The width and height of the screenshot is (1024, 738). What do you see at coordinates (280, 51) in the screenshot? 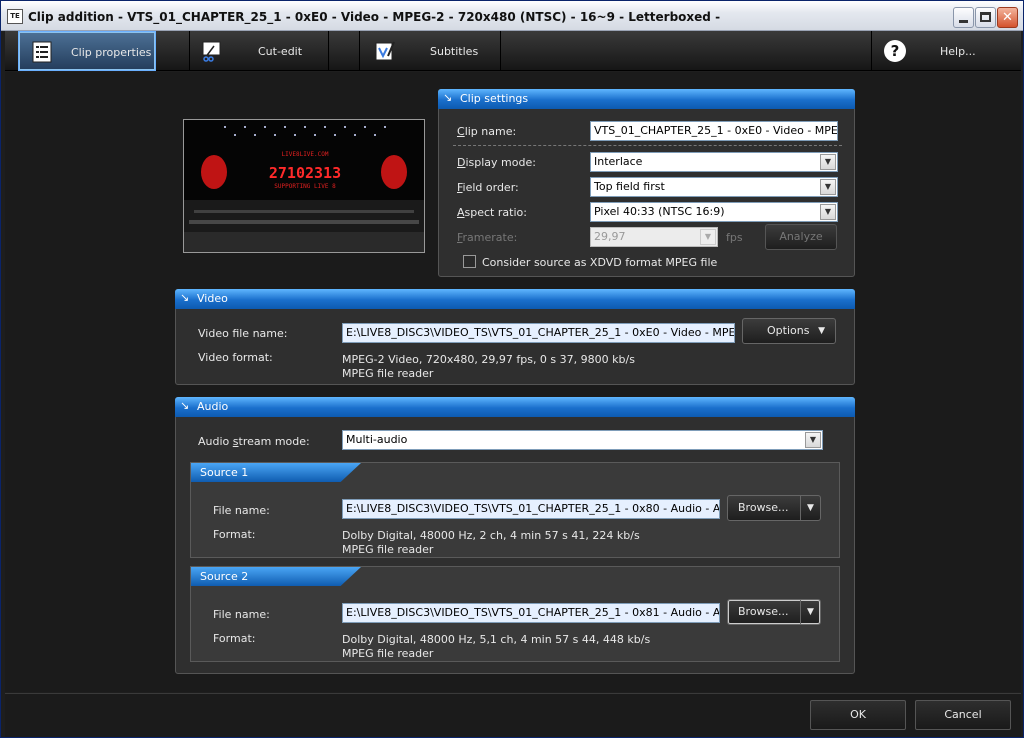
I see `tab-label: Cut-edit` at bounding box center [280, 51].